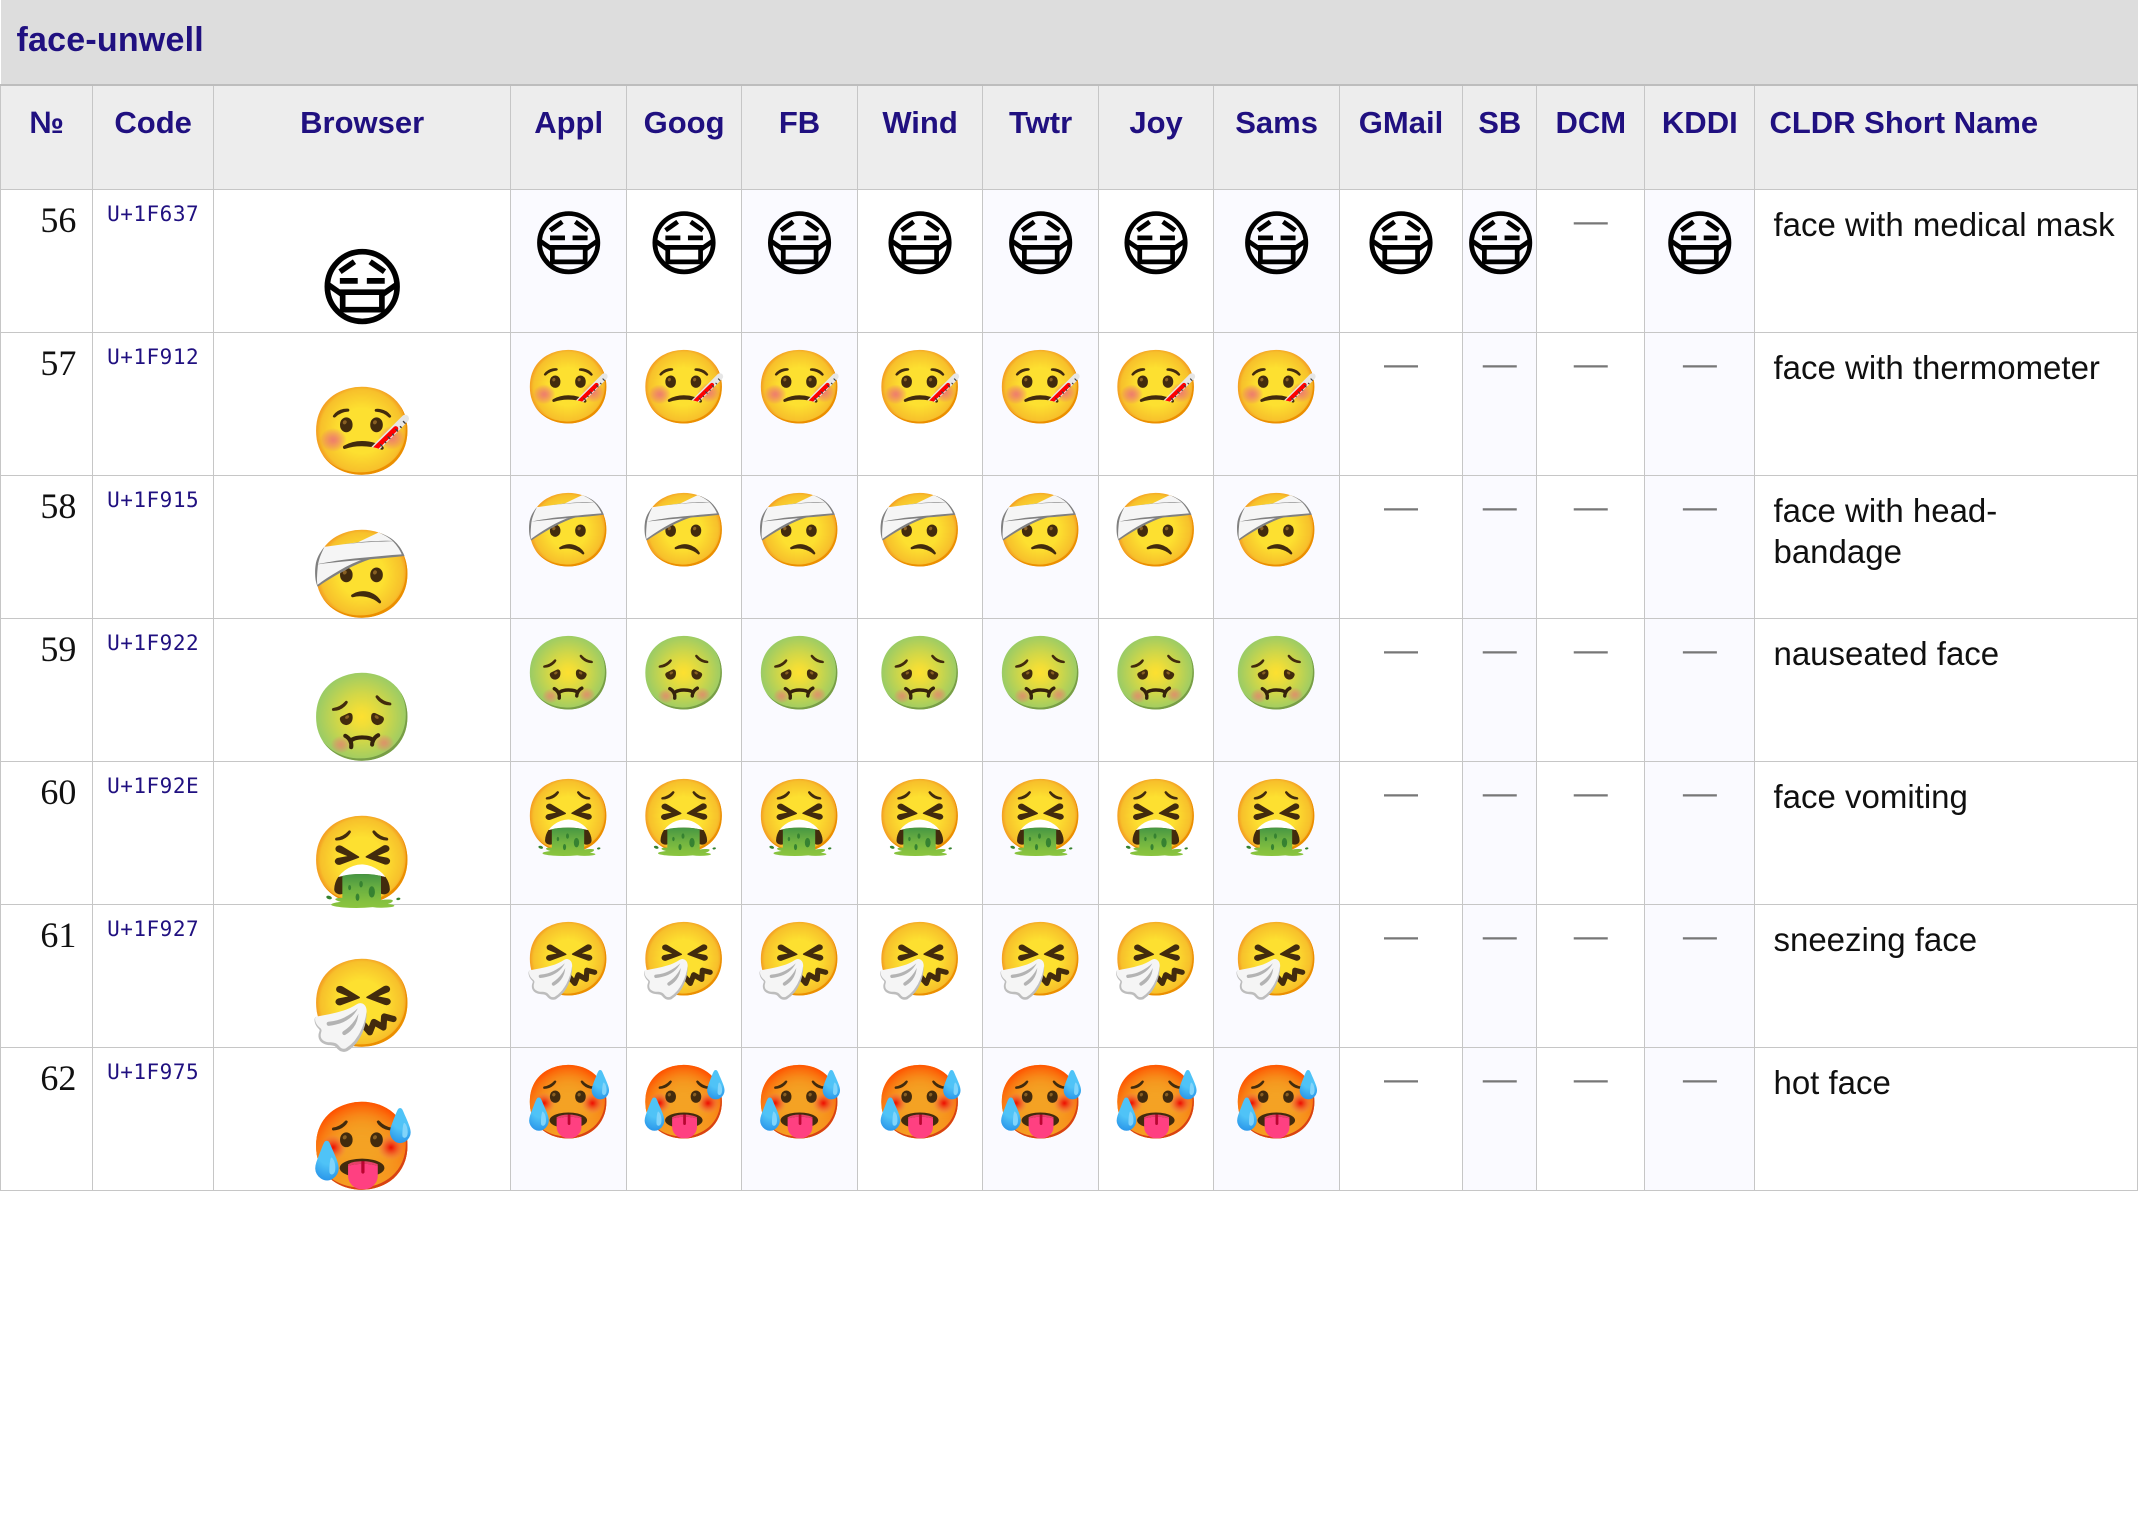 This screenshot has height=1515, width=2138. What do you see at coordinates (153, 546) in the screenshot?
I see `code-point-cell: U+1F915` at bounding box center [153, 546].